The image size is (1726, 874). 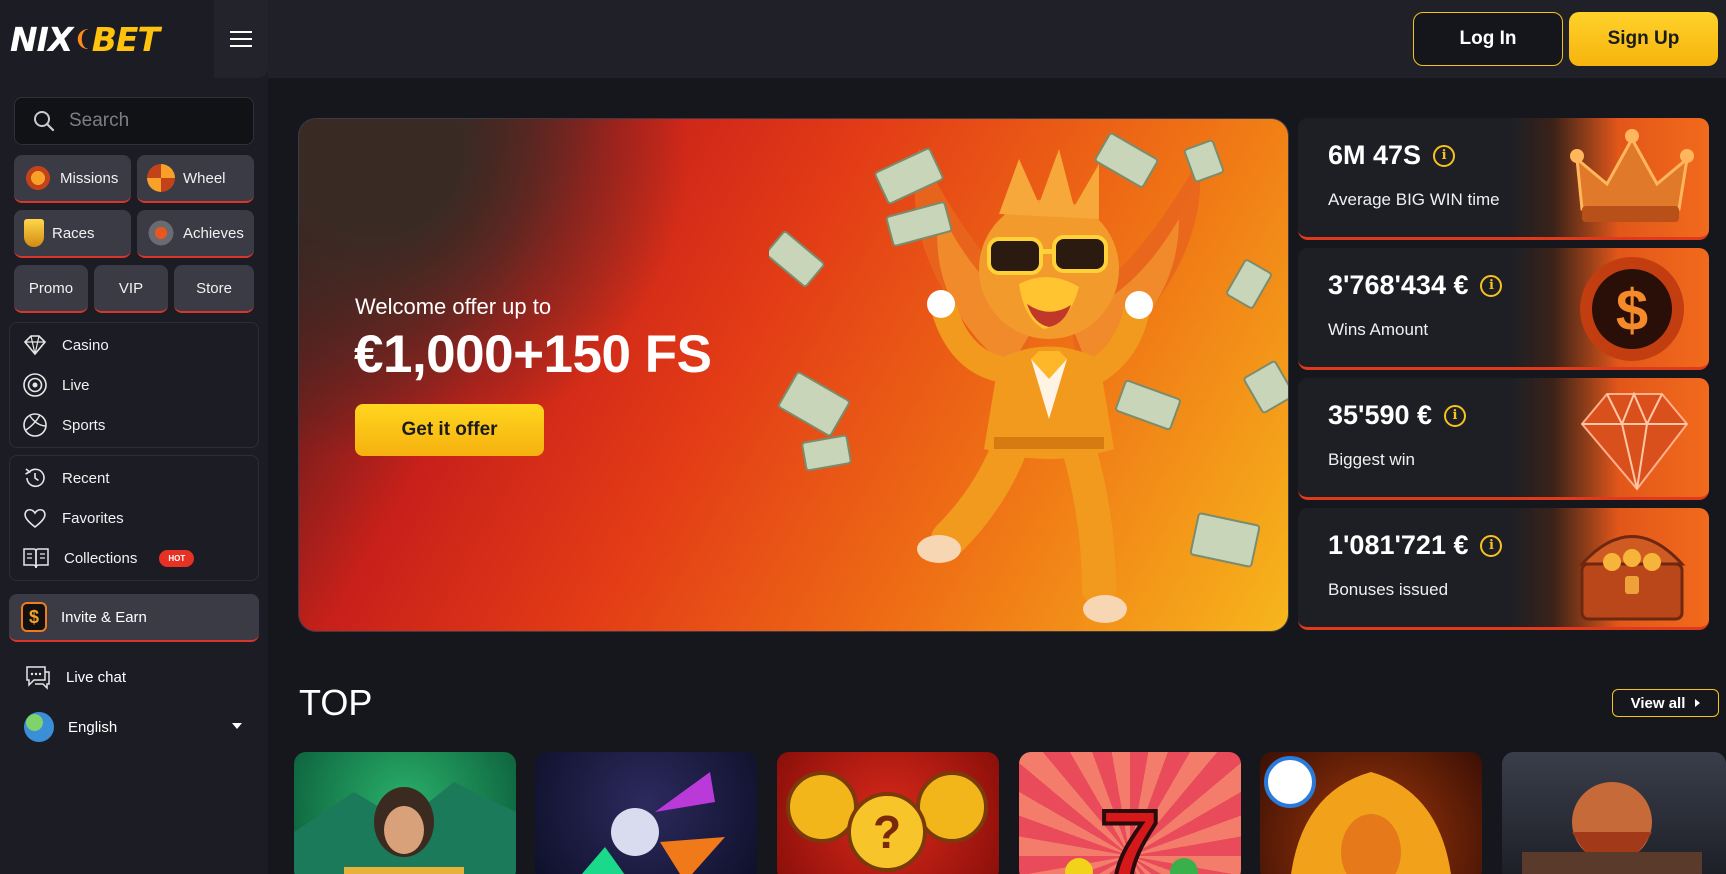 What do you see at coordinates (1632, 309) in the screenshot?
I see `coin-icon: $` at bounding box center [1632, 309].